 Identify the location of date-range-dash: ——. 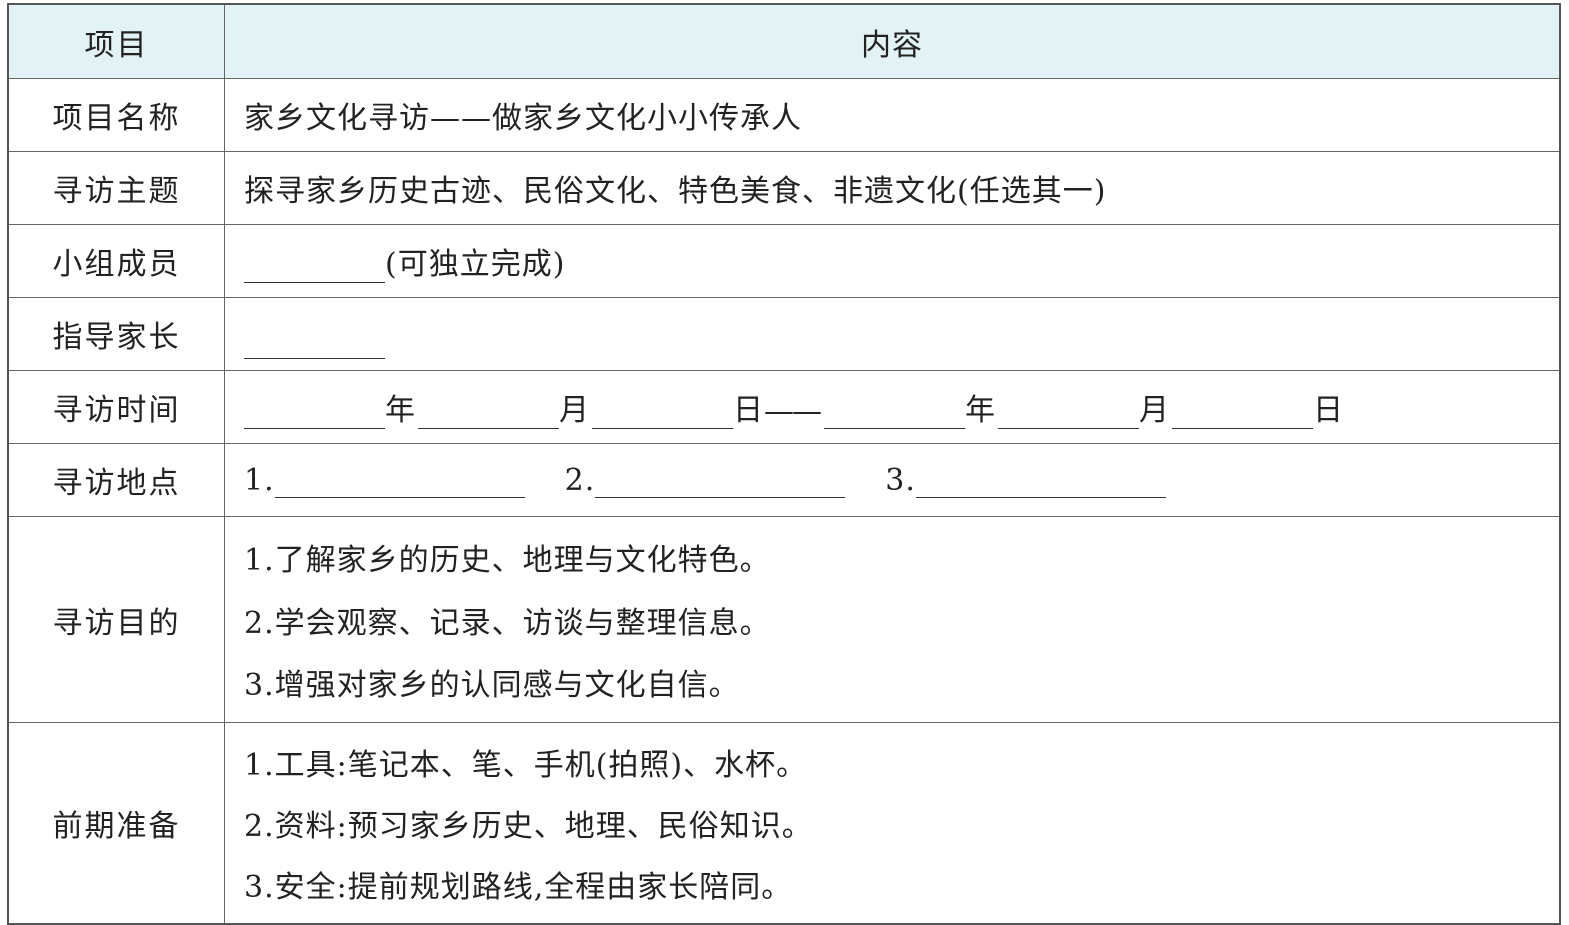
(793, 411).